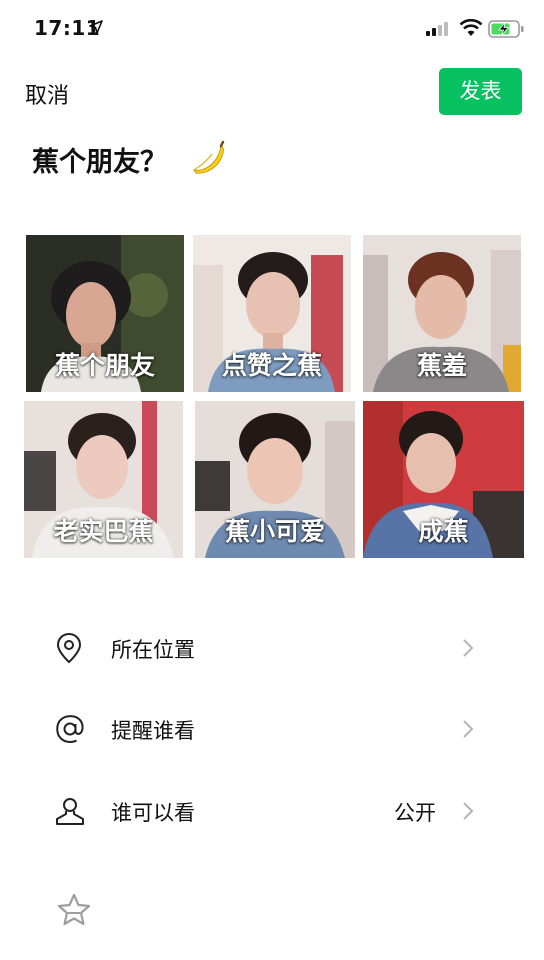  I want to click on wifi-icon, so click(471, 27).